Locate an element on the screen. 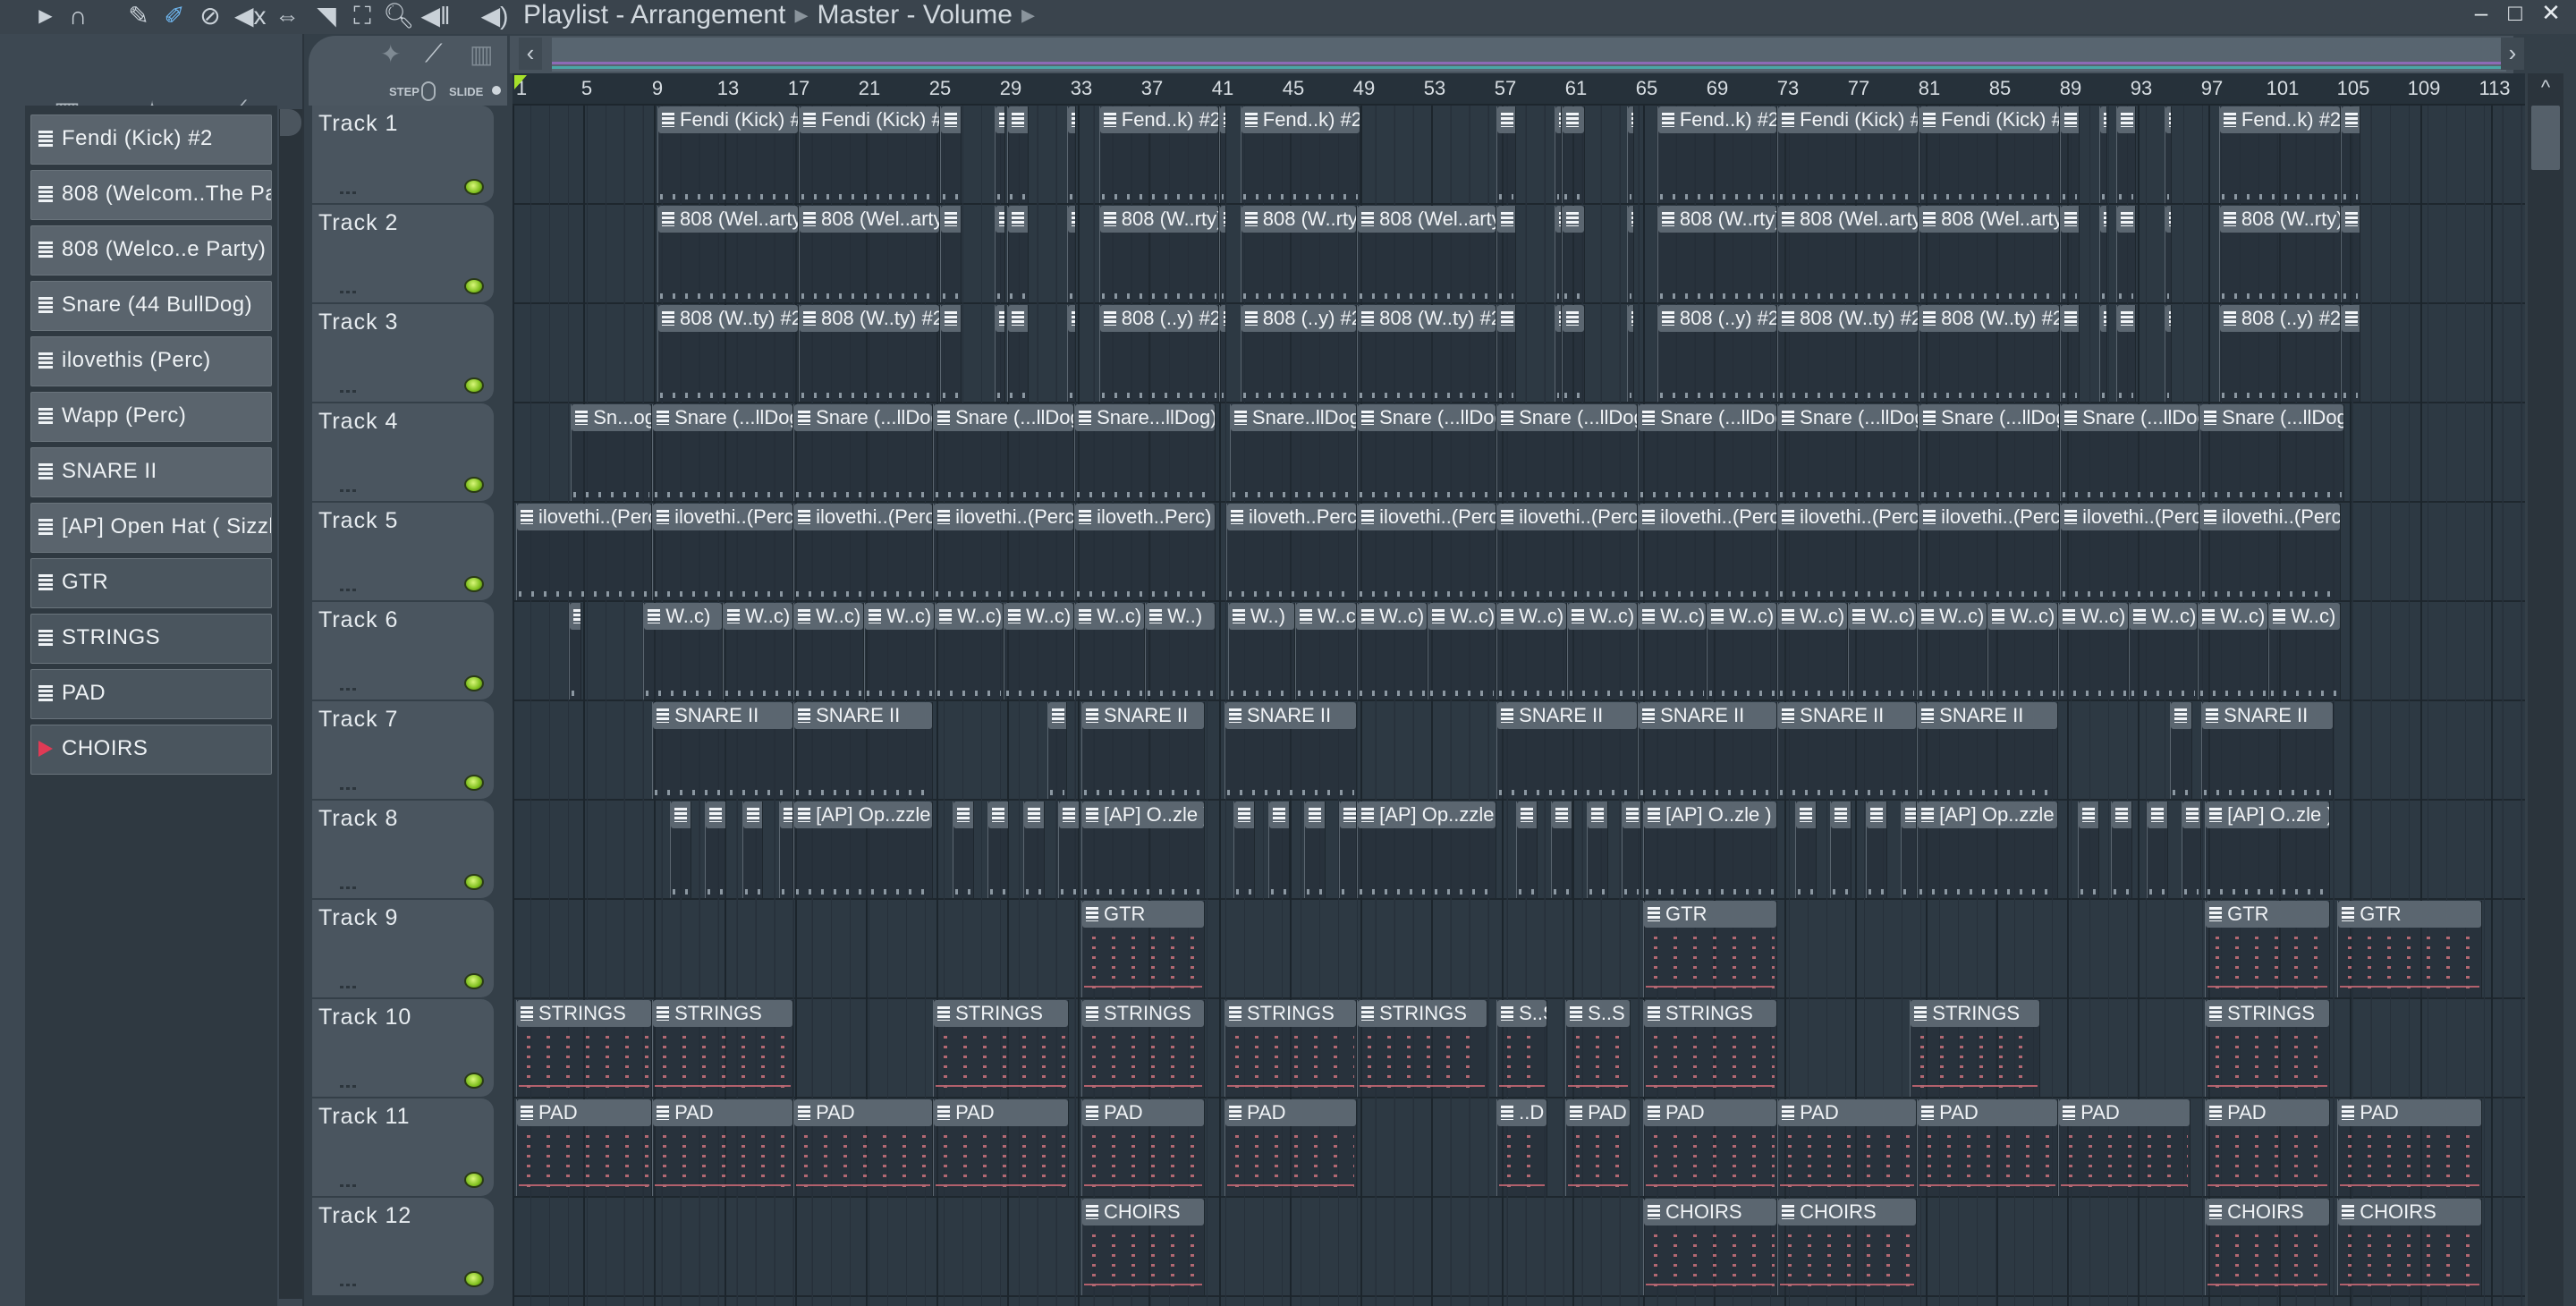  track-header: Track 9 is located at coordinates (403, 948).